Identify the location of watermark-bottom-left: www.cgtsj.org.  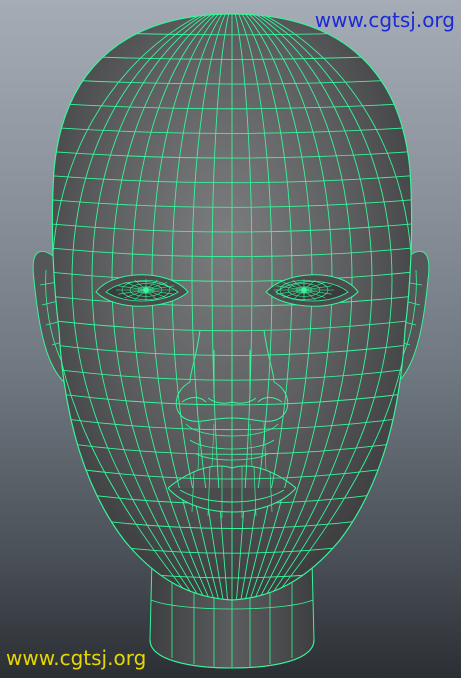
(76, 658).